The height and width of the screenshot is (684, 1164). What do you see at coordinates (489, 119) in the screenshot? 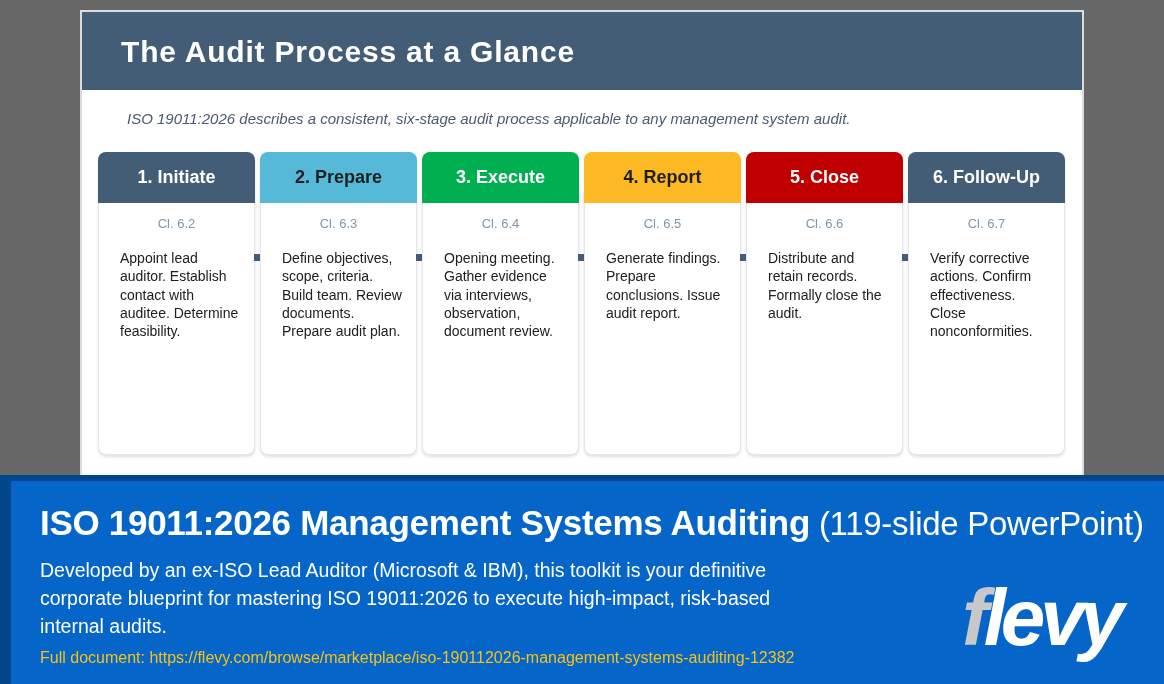
I see `slide-subtitle: ISO 19011:2026 describes a consistent, six-stage audit process applicable to any management system audit.` at bounding box center [489, 119].